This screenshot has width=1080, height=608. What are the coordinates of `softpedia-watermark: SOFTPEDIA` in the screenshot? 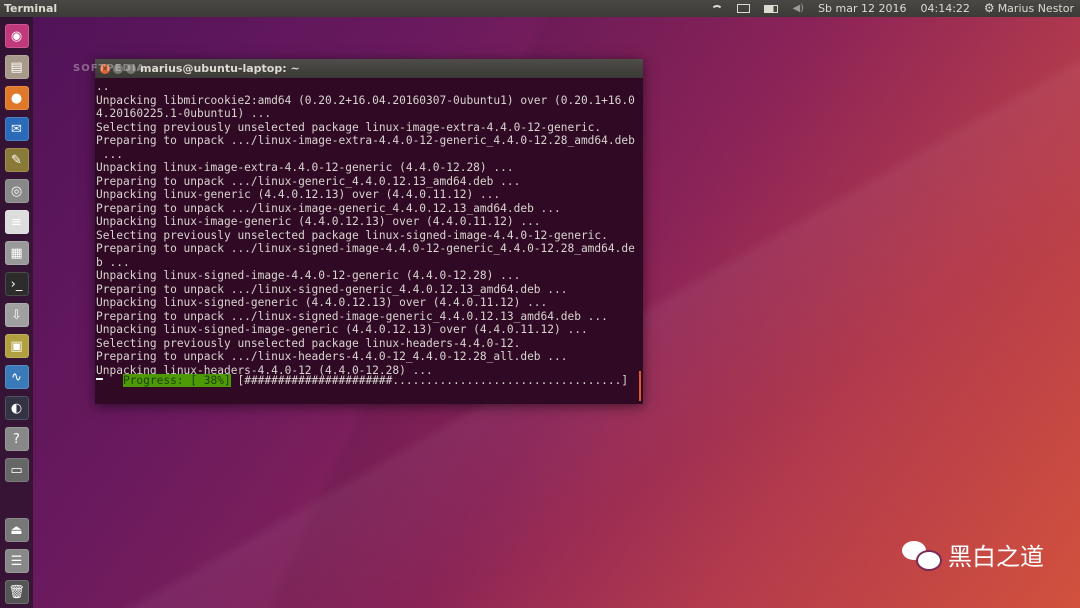 It's located at (109, 68).